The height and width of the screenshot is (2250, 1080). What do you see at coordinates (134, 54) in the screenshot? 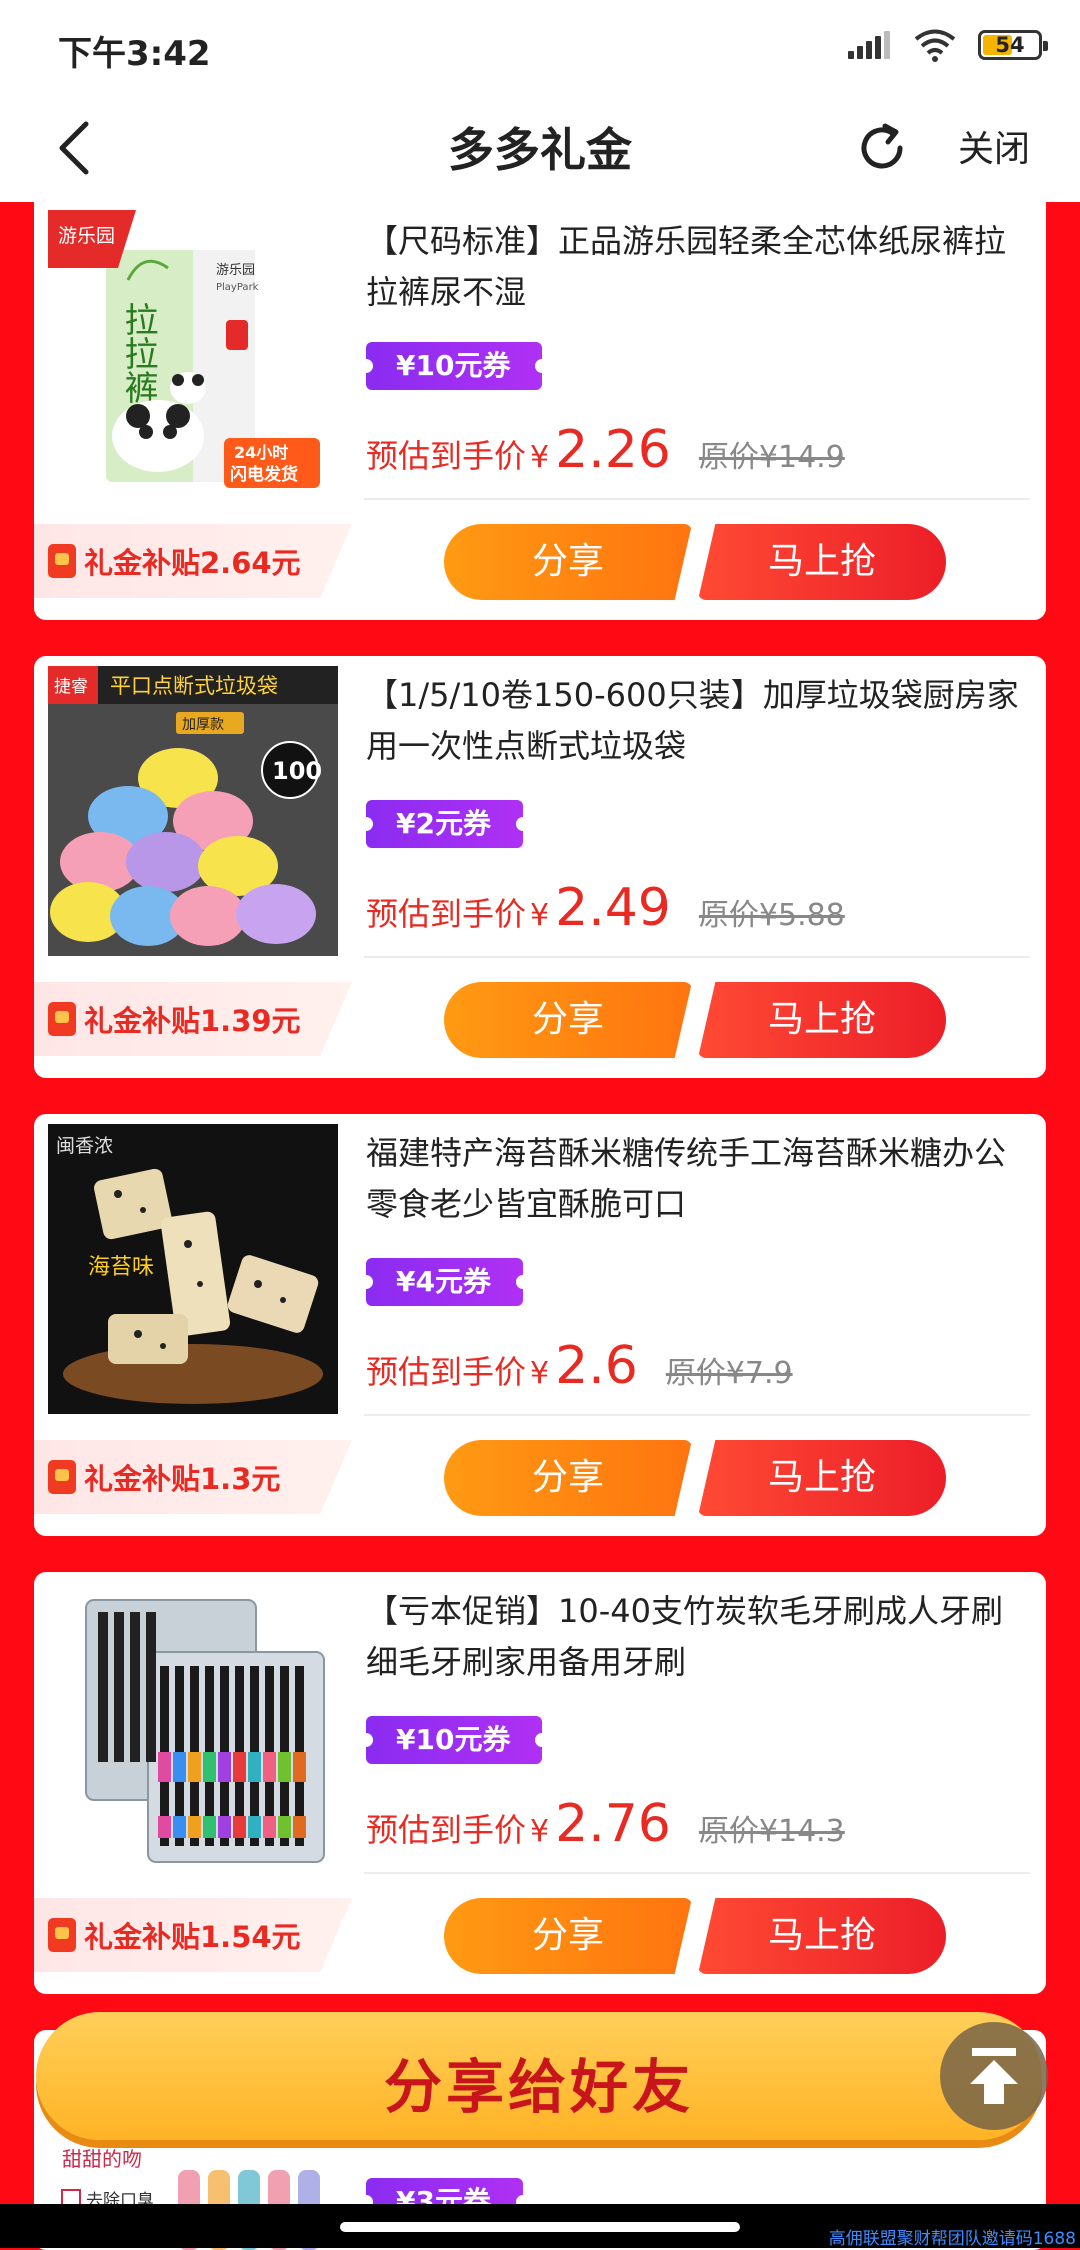
I see `status-time: 下午3:42` at bounding box center [134, 54].